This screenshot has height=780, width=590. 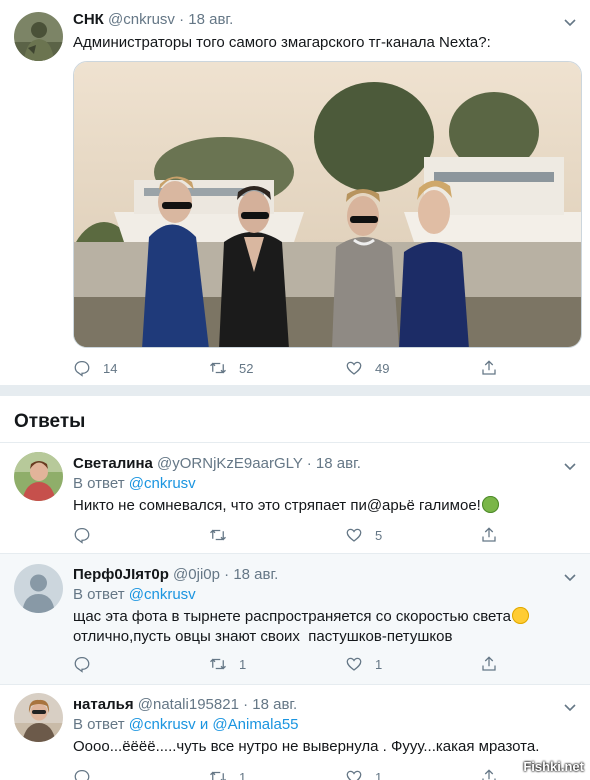 I want to click on like-button: 49, so click(x=367, y=368).